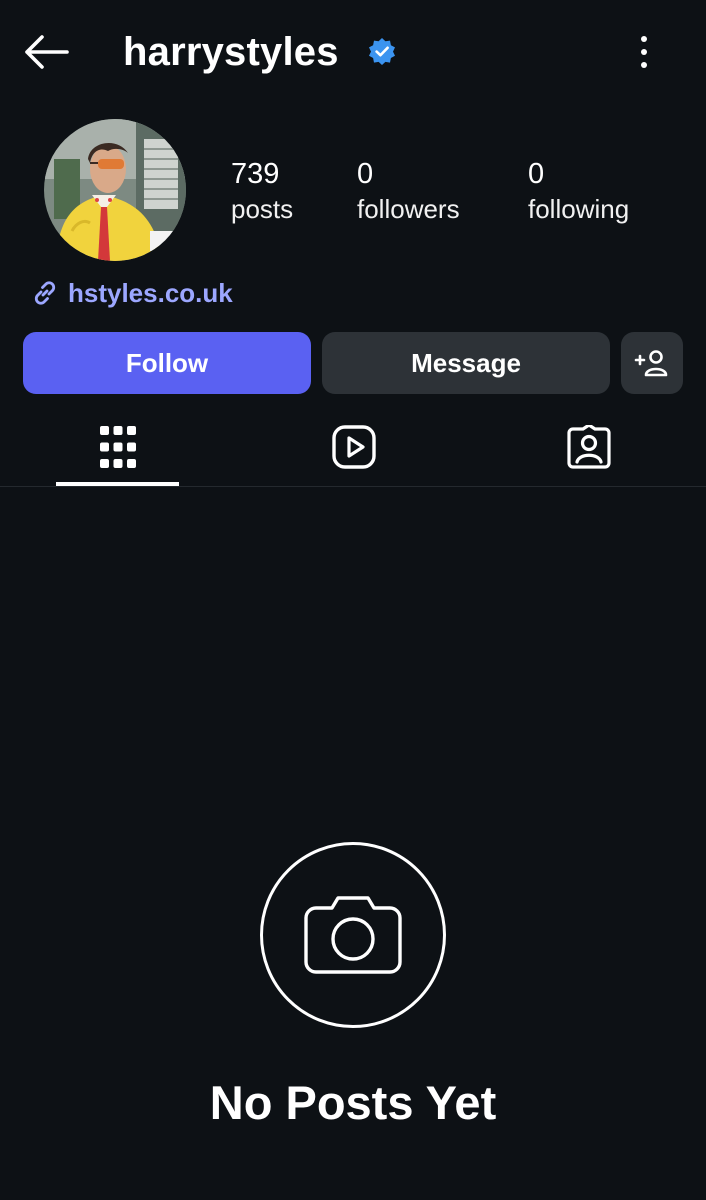  I want to click on camera-icon, so click(353, 935).